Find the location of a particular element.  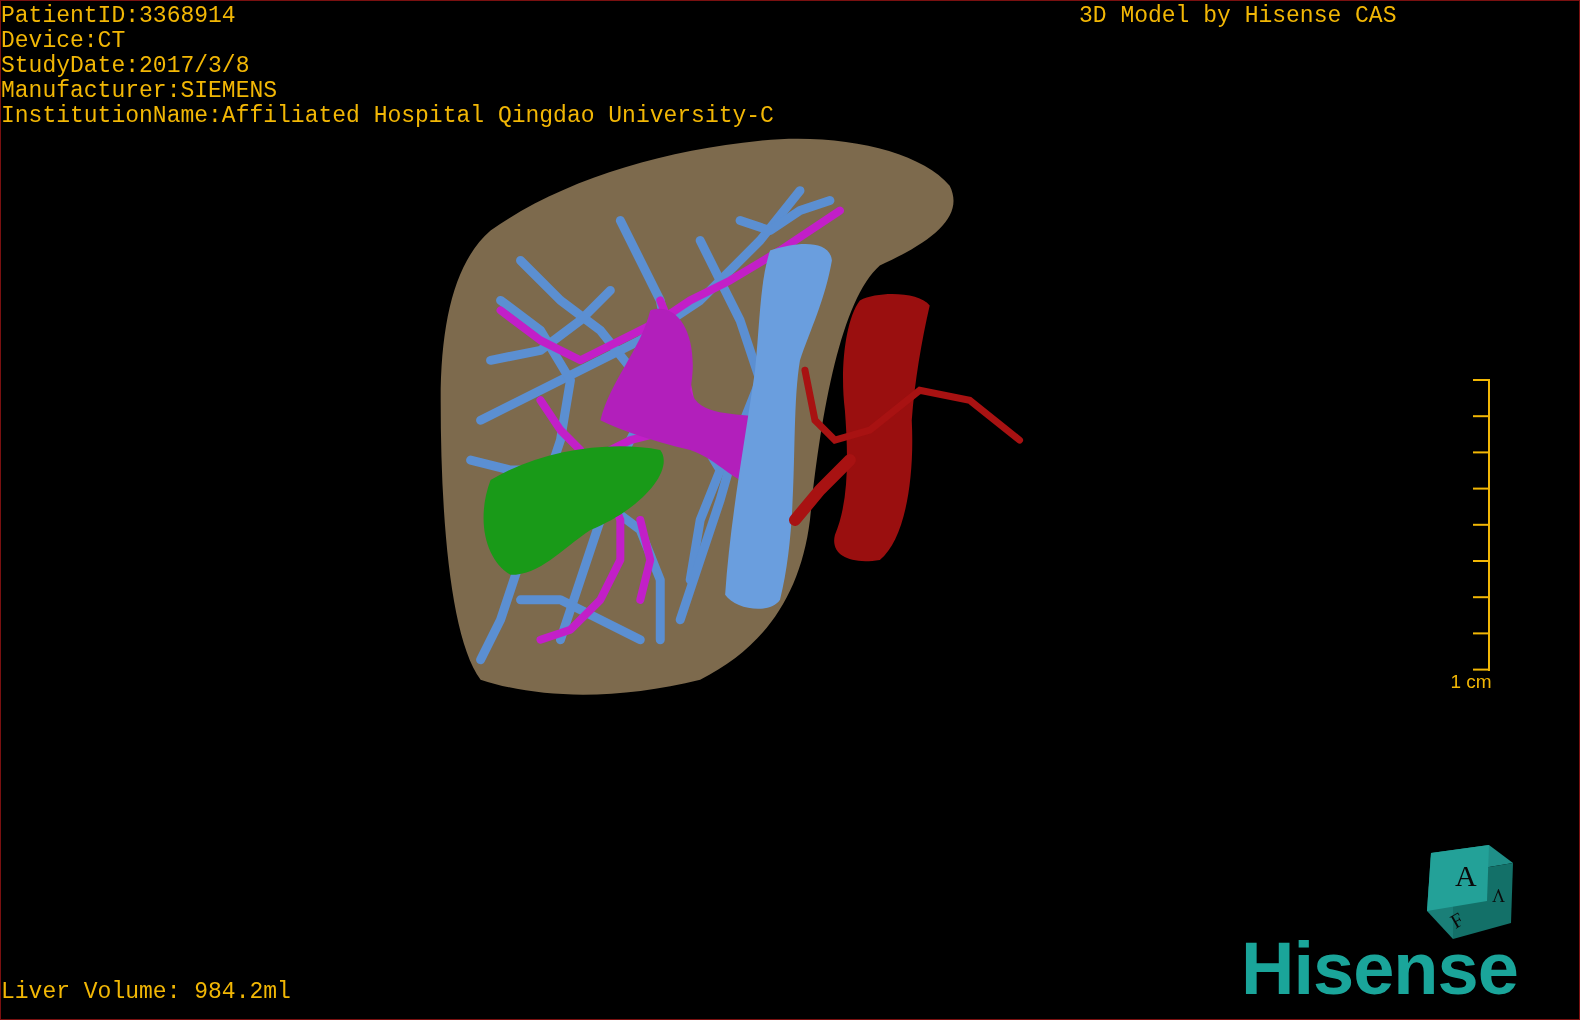

info-text: Device:CT is located at coordinates (63, 41).